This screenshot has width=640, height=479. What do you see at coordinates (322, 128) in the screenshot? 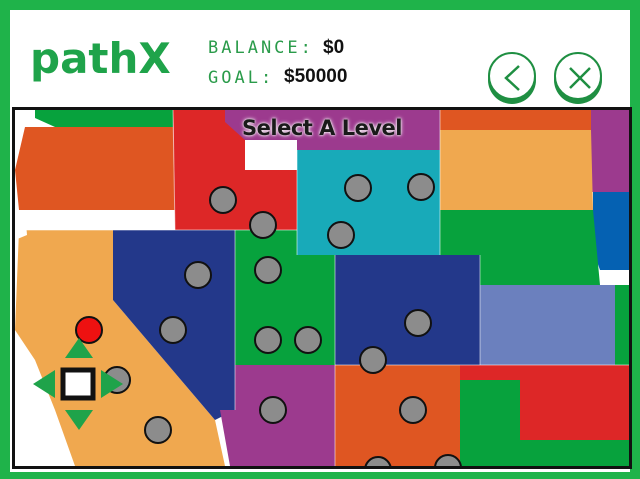
I see `map-title: Select A Level` at bounding box center [322, 128].